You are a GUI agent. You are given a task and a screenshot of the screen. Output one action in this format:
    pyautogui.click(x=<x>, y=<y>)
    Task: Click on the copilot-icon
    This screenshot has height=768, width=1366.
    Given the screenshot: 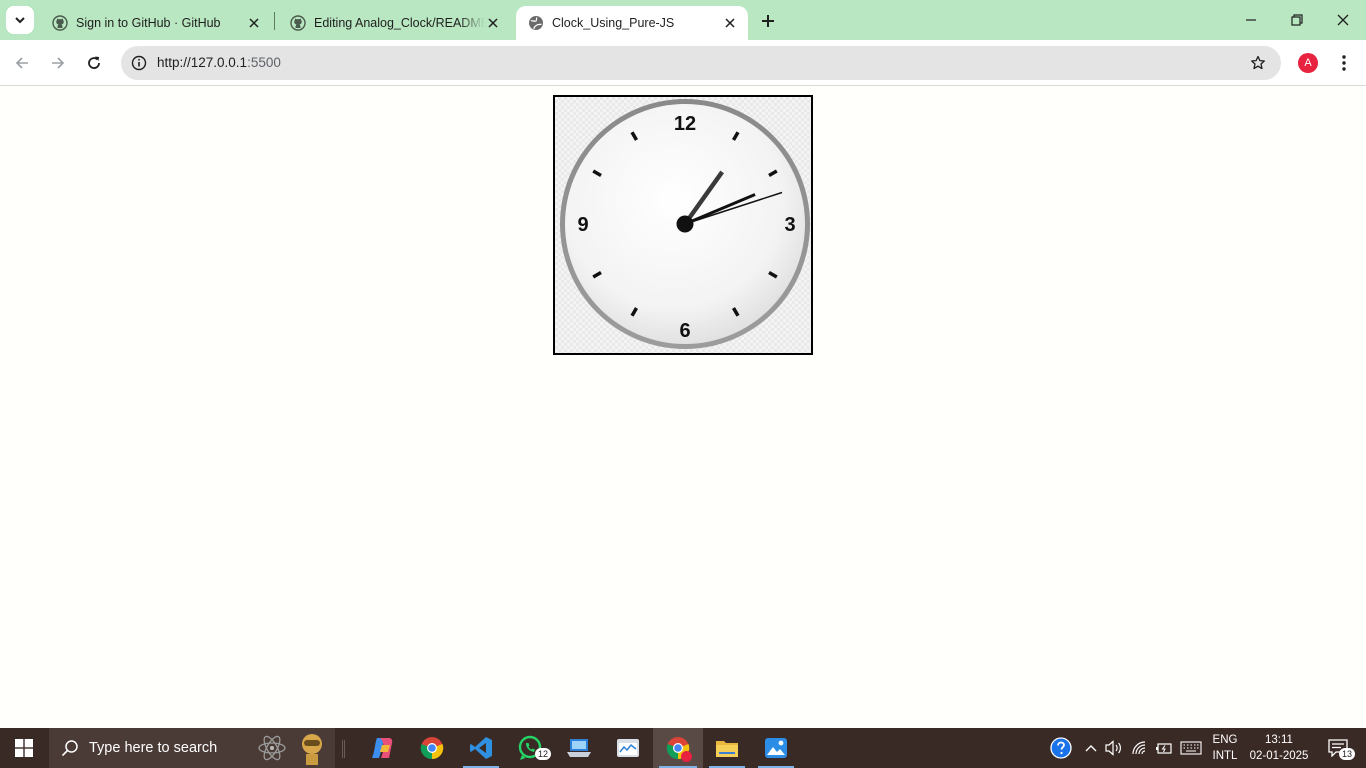 What is the action you would take?
    pyautogui.click(x=382, y=748)
    